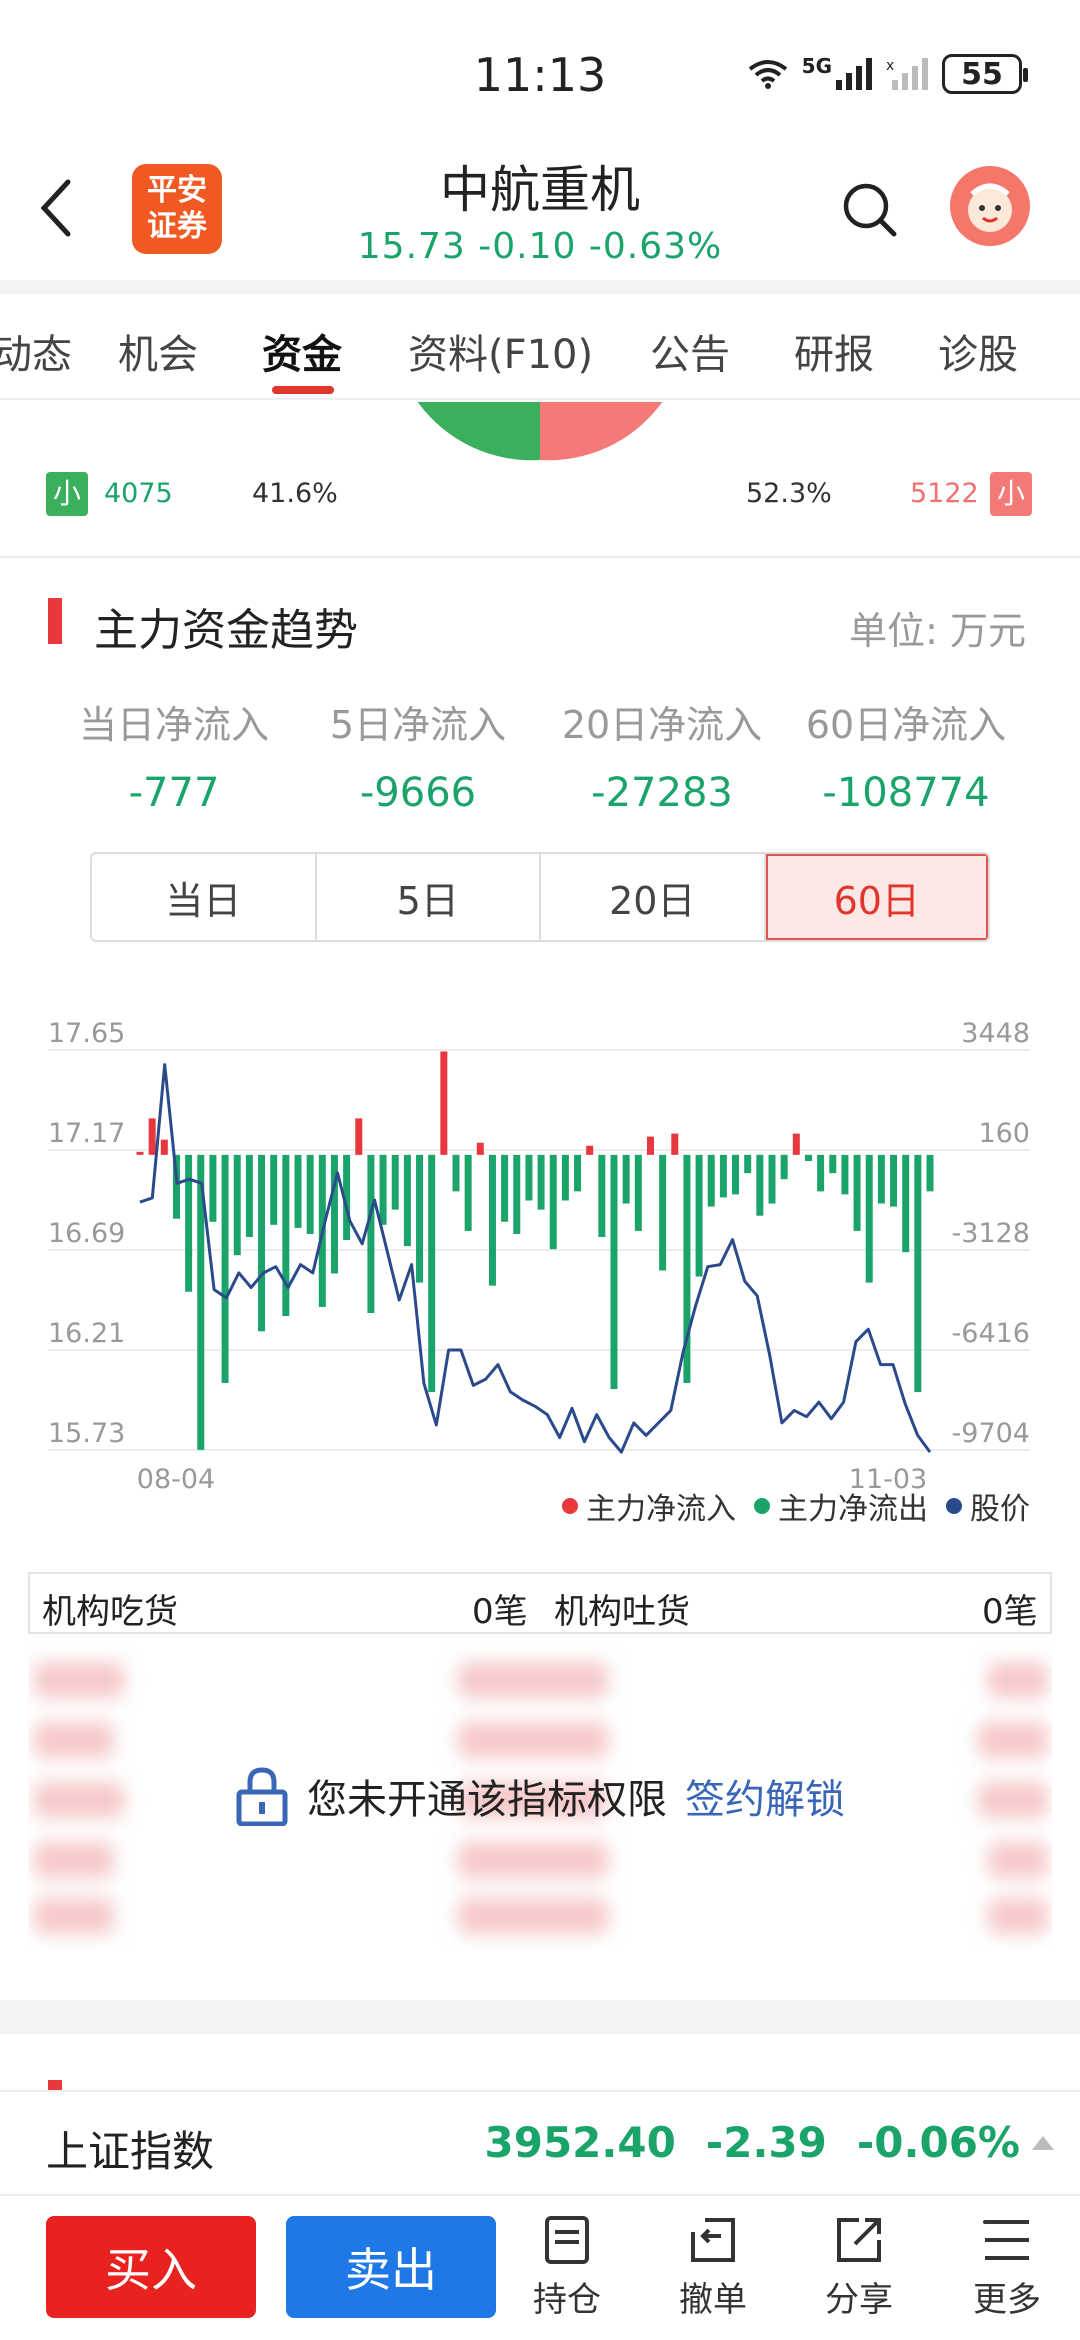 Image resolution: width=1080 pixels, height=2340 pixels. Describe the element at coordinates (151, 2267) in the screenshot. I see `buy-button: 买入` at that location.